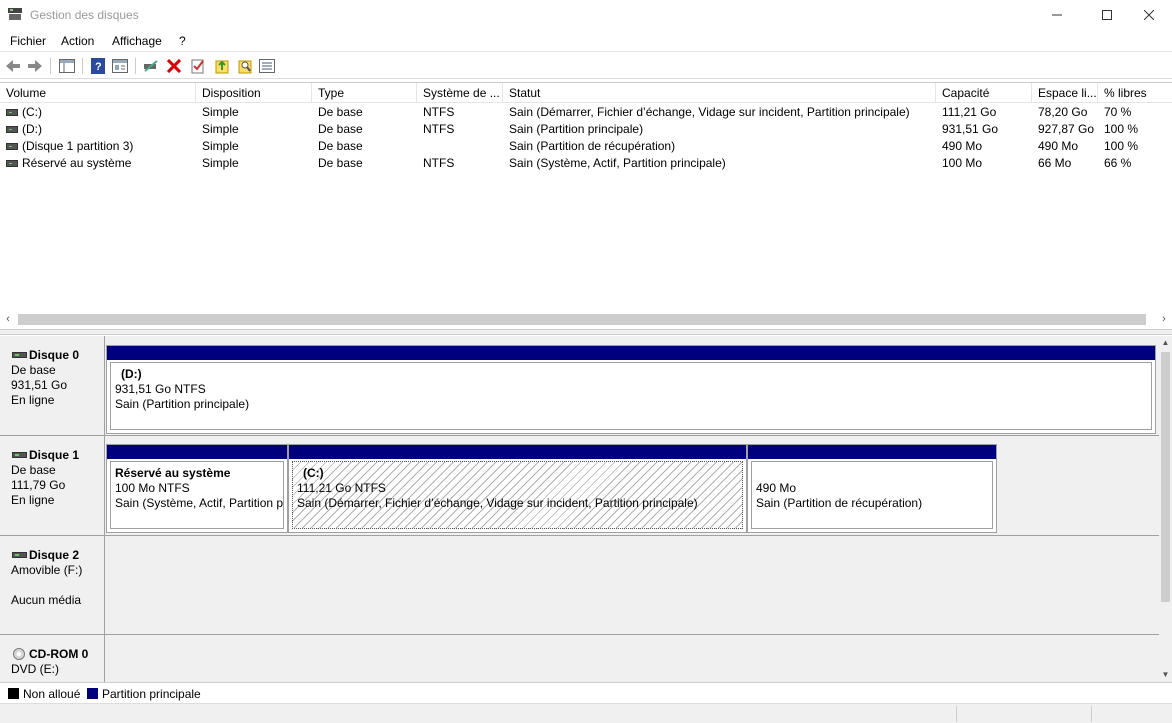 This screenshot has height=723, width=1172. I want to click on legend-swatch-unallocated, so click(13, 693).